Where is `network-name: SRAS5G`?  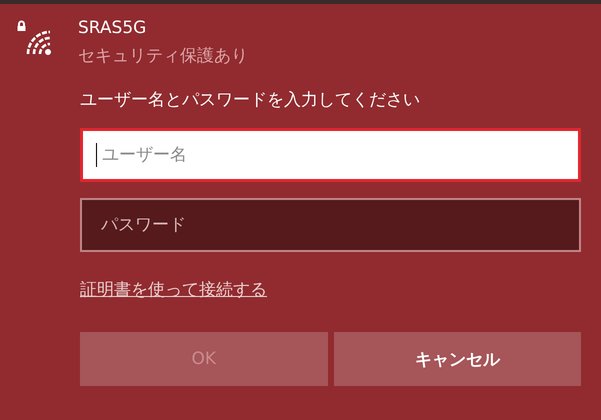 network-name: SRAS5G is located at coordinates (113, 28).